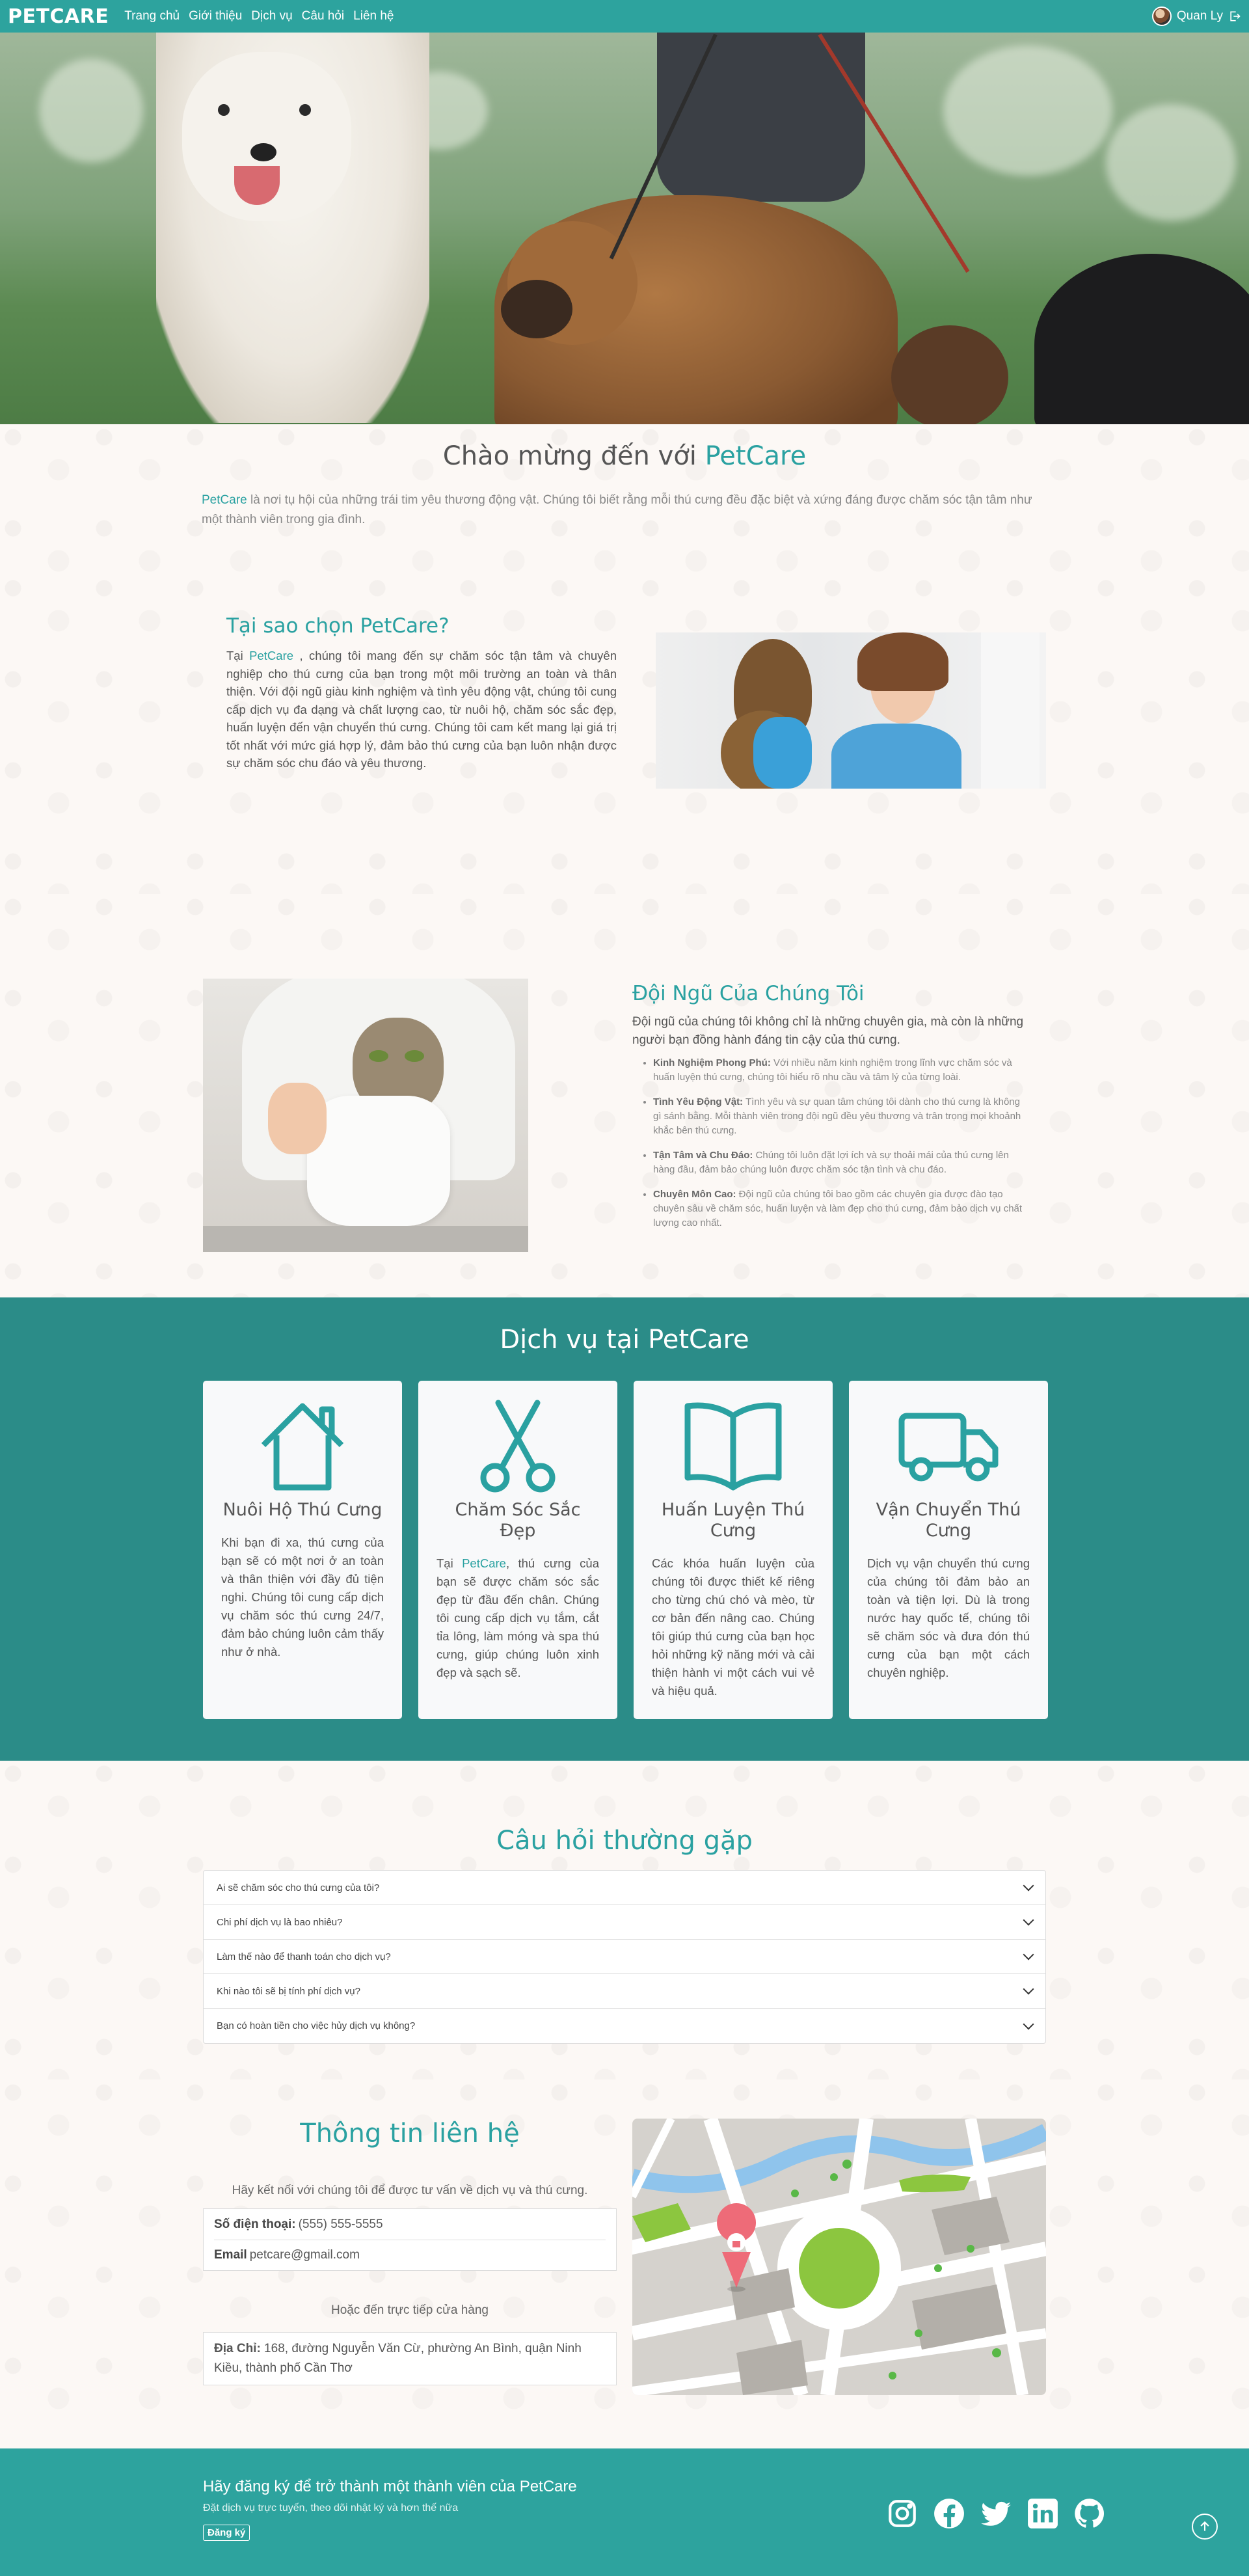 The width and height of the screenshot is (1249, 2576). What do you see at coordinates (323, 16) in the screenshot?
I see `nav-link-faq: Câu hỏi` at bounding box center [323, 16].